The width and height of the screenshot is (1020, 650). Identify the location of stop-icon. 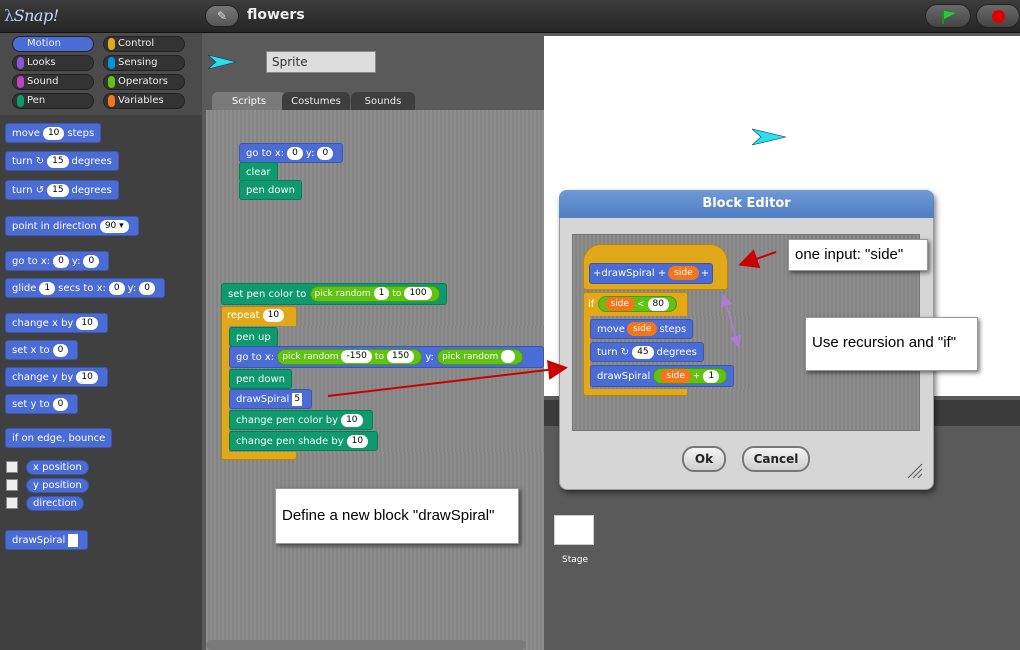
(998, 16).